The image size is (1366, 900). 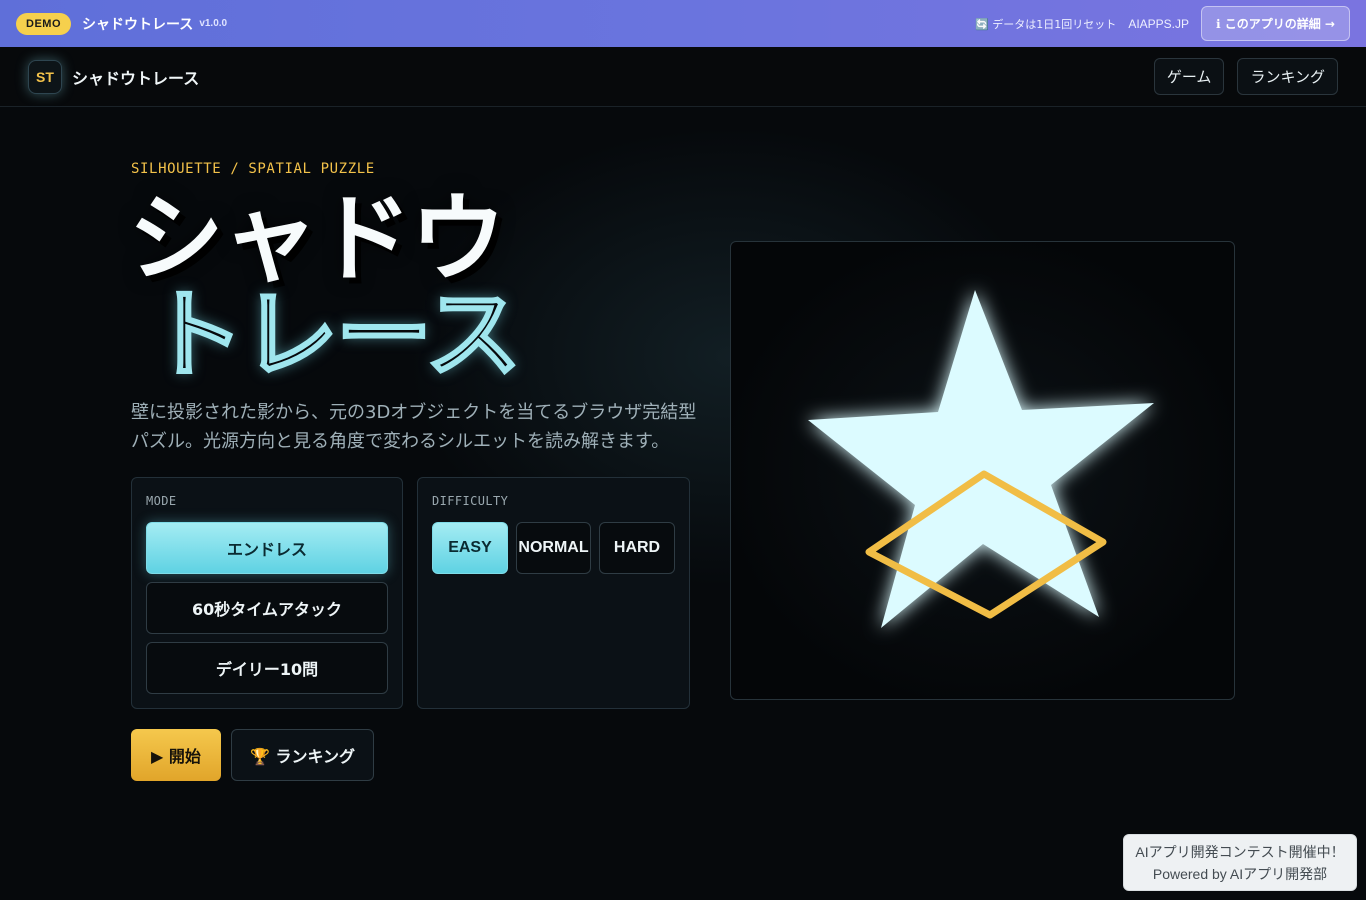 I want to click on nav-links: ゲーム ランキング, so click(x=1245, y=76).